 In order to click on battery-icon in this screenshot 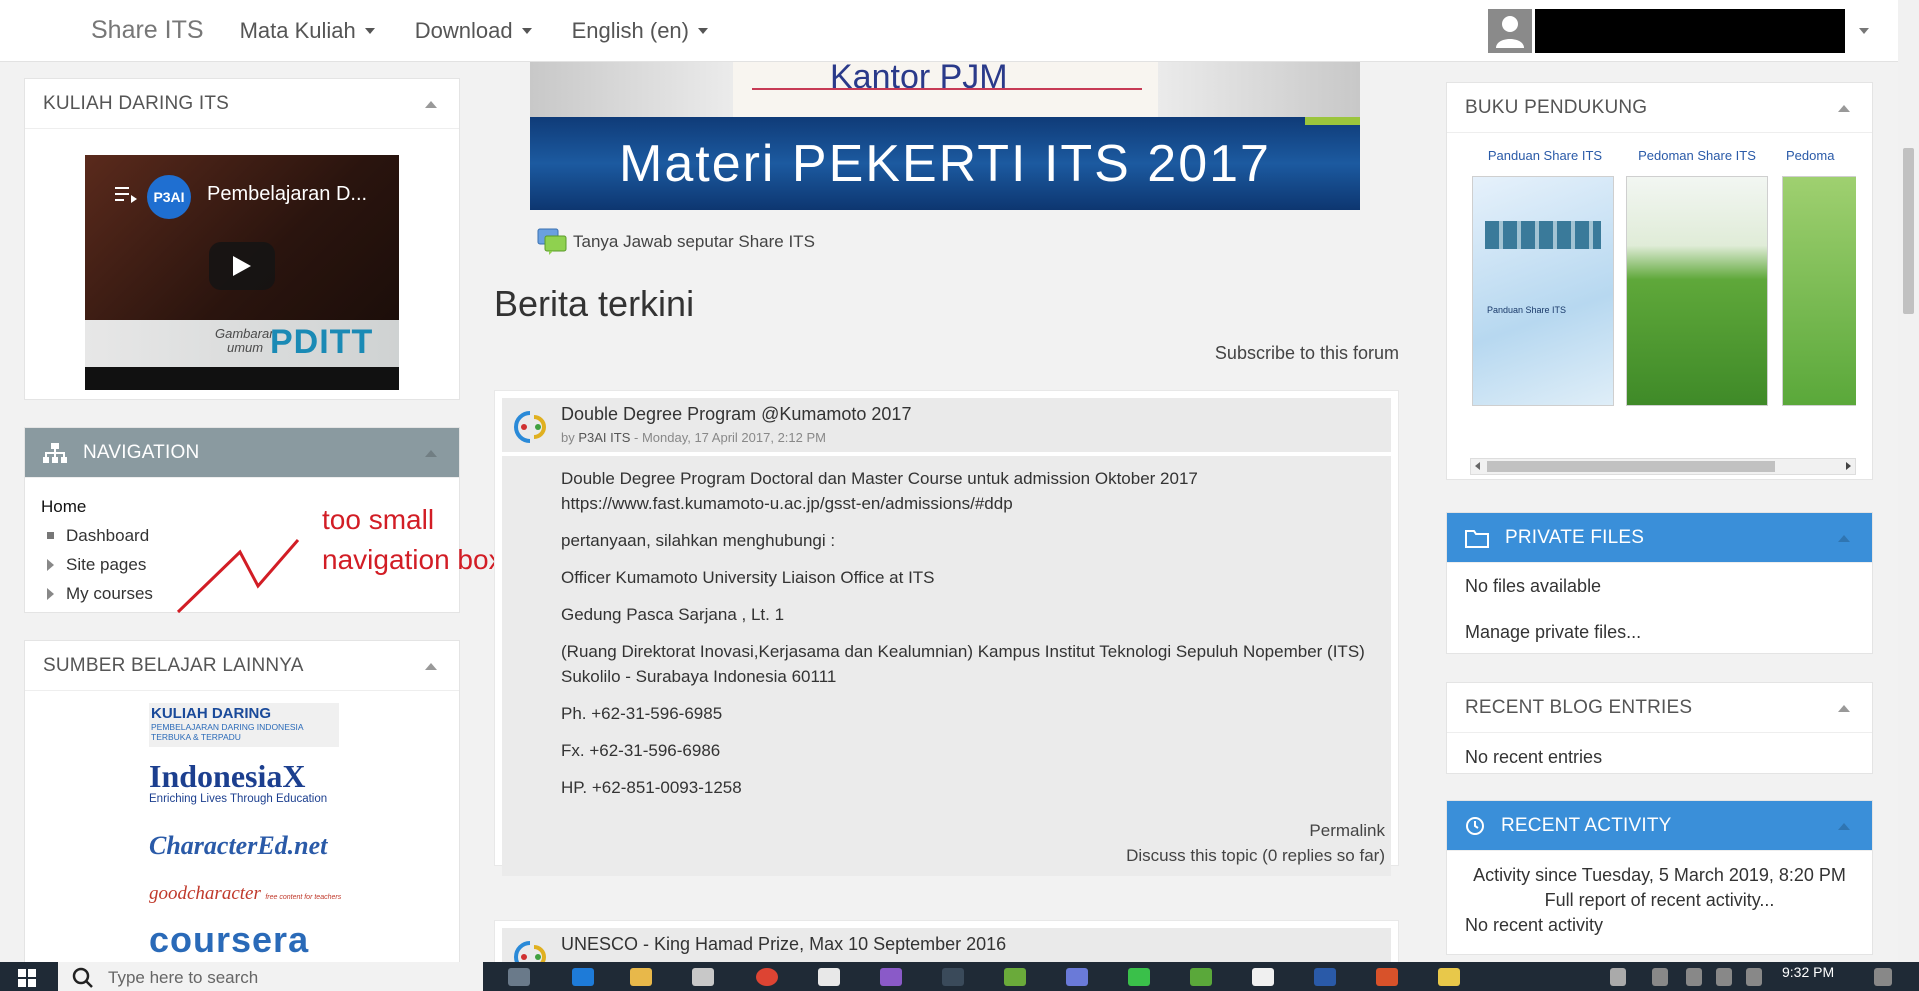, I will do `click(1694, 977)`.